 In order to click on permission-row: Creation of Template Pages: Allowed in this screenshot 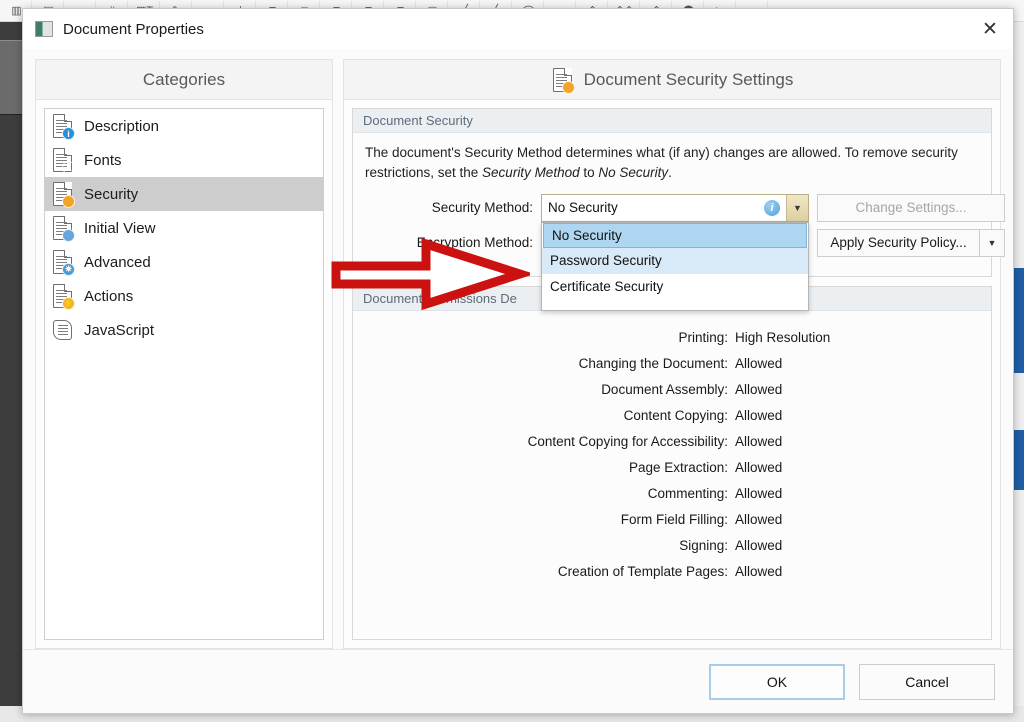, I will do `click(672, 572)`.